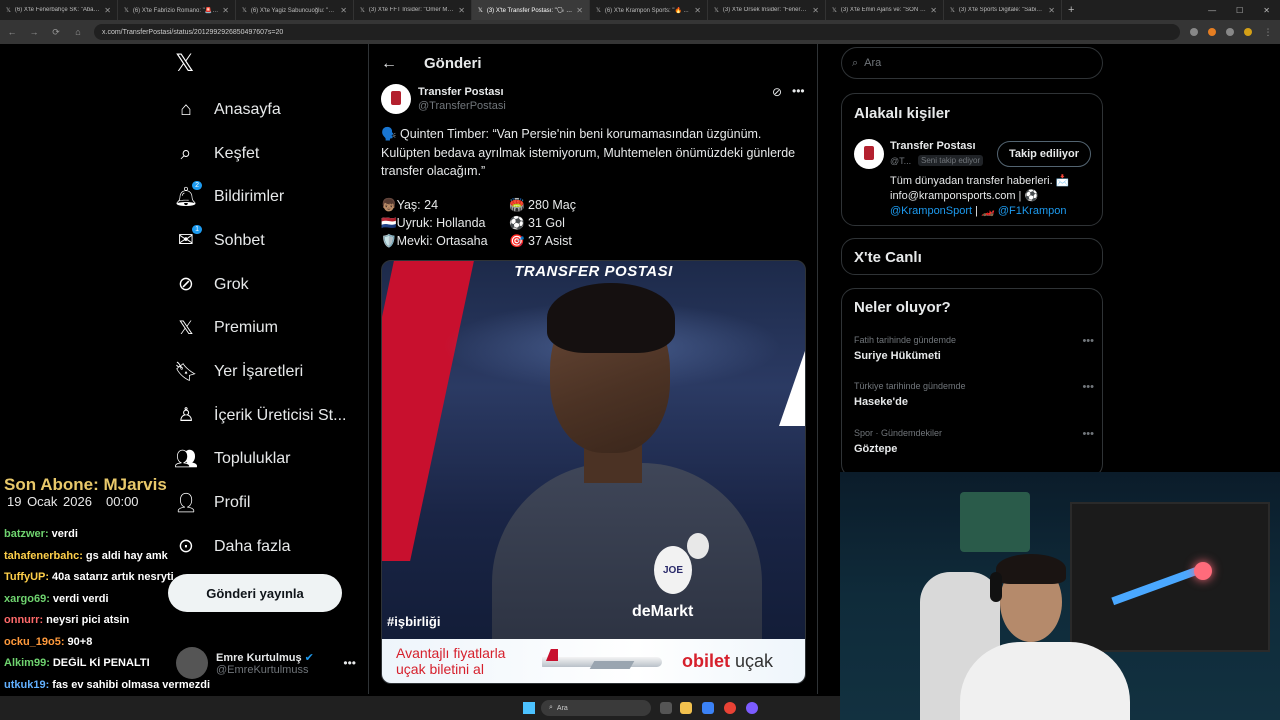 The image size is (1280, 720). Describe the element at coordinates (972, 63) in the screenshot. I see `search-input: ⌕ Ara` at that location.